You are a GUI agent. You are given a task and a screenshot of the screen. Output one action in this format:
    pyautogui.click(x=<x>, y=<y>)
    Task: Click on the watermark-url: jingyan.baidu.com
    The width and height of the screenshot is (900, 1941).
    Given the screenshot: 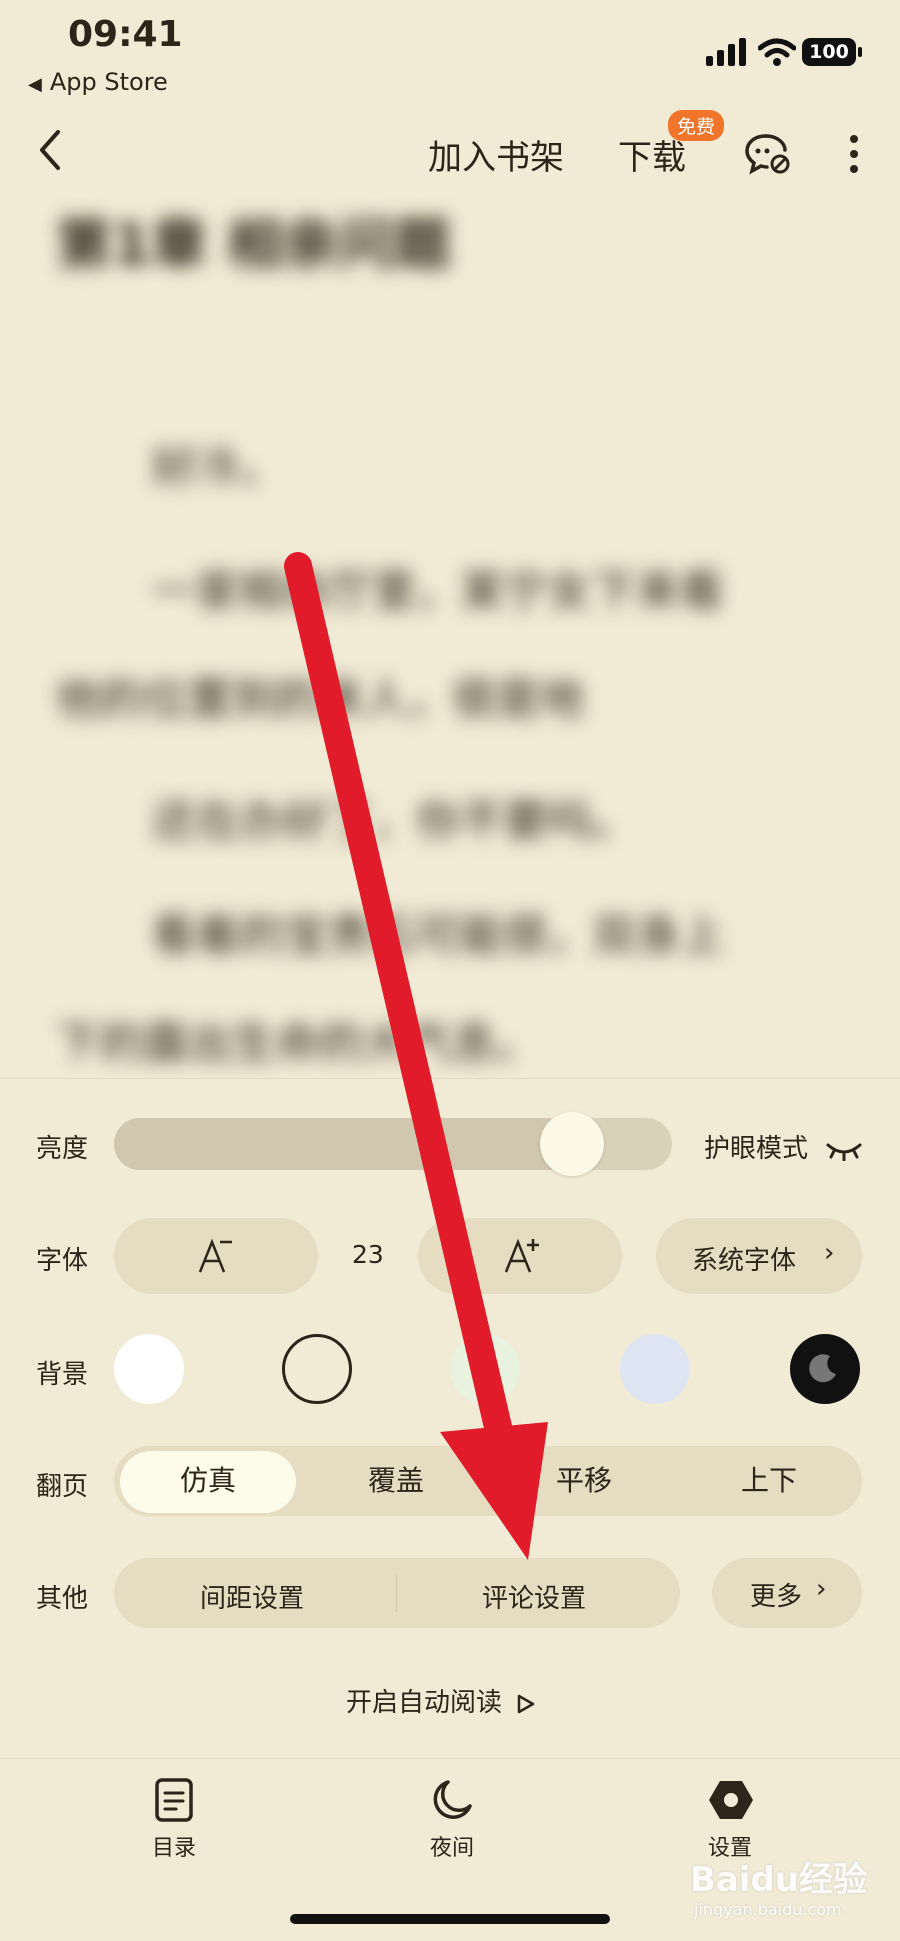 What is the action you would take?
    pyautogui.click(x=768, y=1909)
    